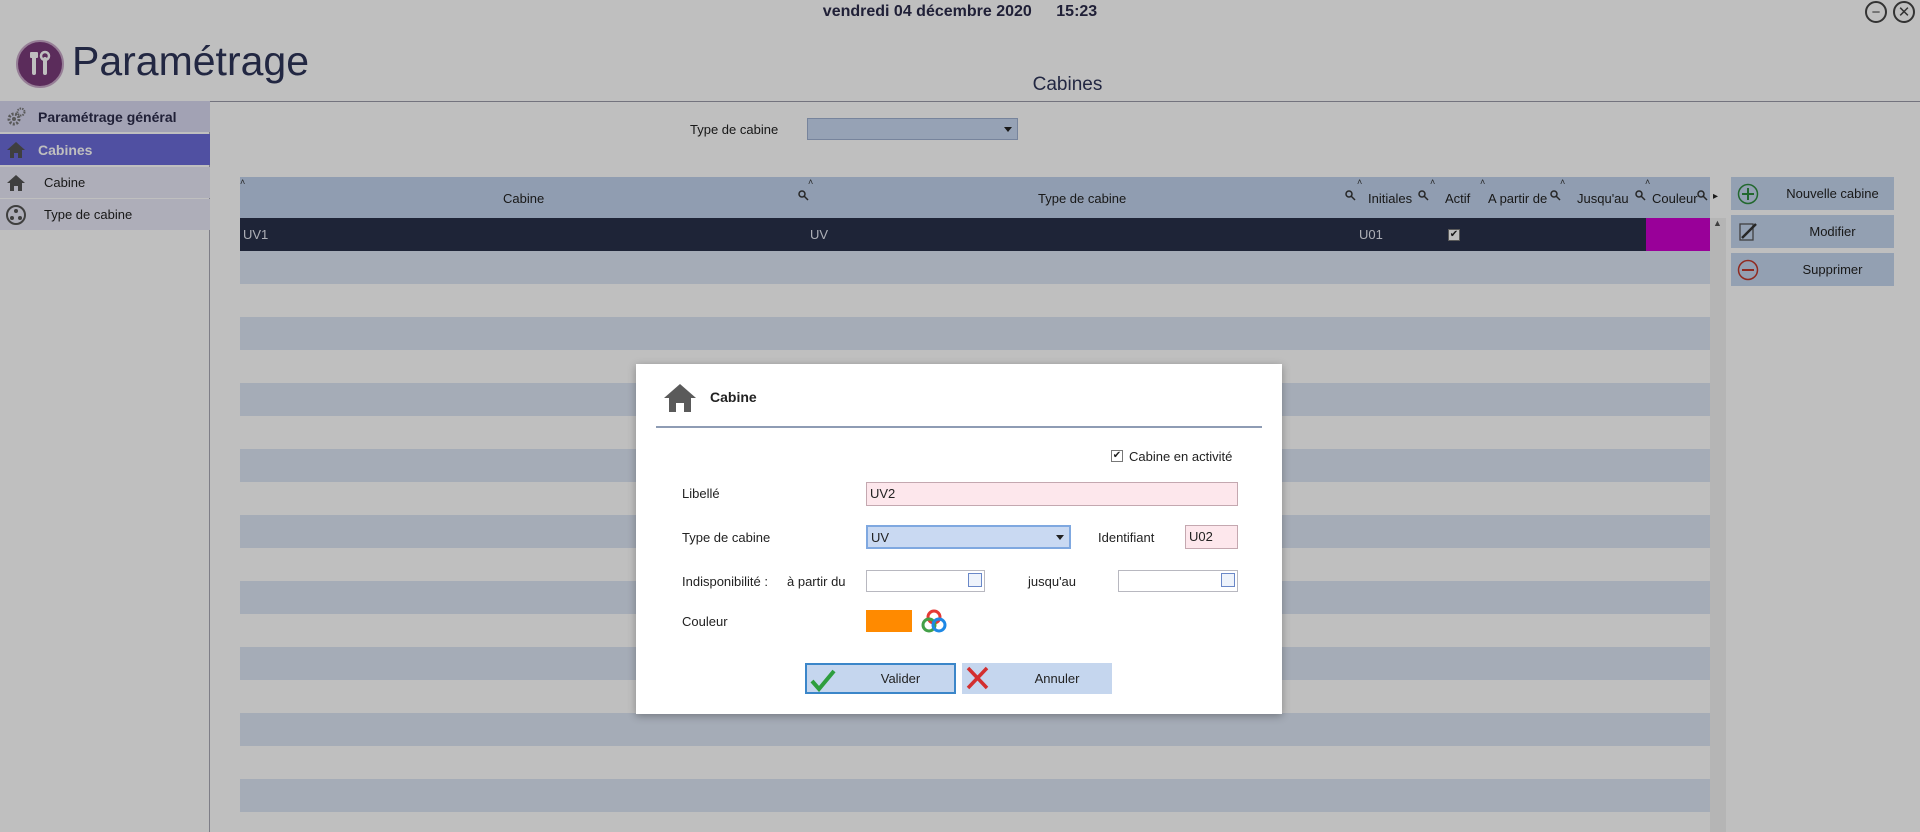 The width and height of the screenshot is (1920, 832). What do you see at coordinates (701, 493) in the screenshot?
I see `libelle-label: Libellé` at bounding box center [701, 493].